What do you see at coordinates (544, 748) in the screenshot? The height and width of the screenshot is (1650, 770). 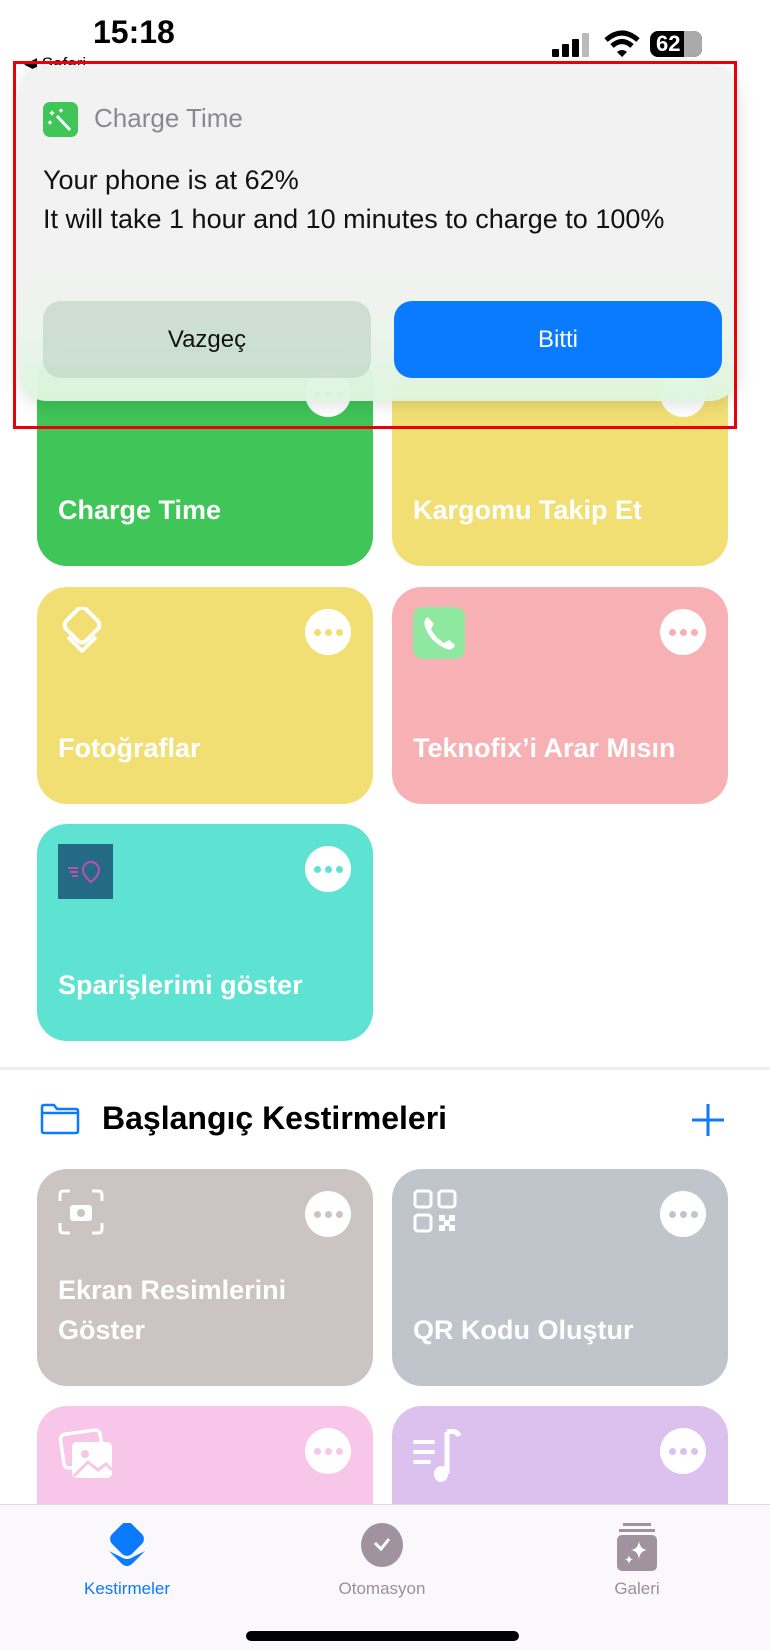 I see `shortcut-title: Teknofix’i Arar Mısın` at bounding box center [544, 748].